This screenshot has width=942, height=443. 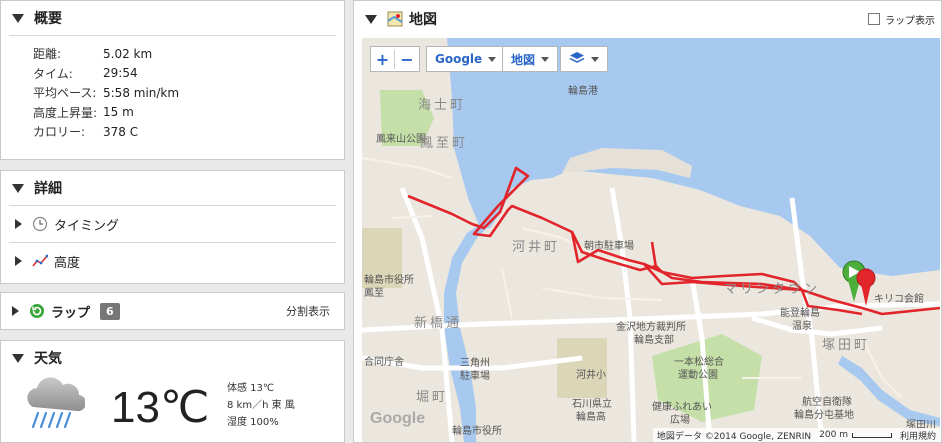 I want to click on map-label: 輪島支部, so click(x=654, y=340).